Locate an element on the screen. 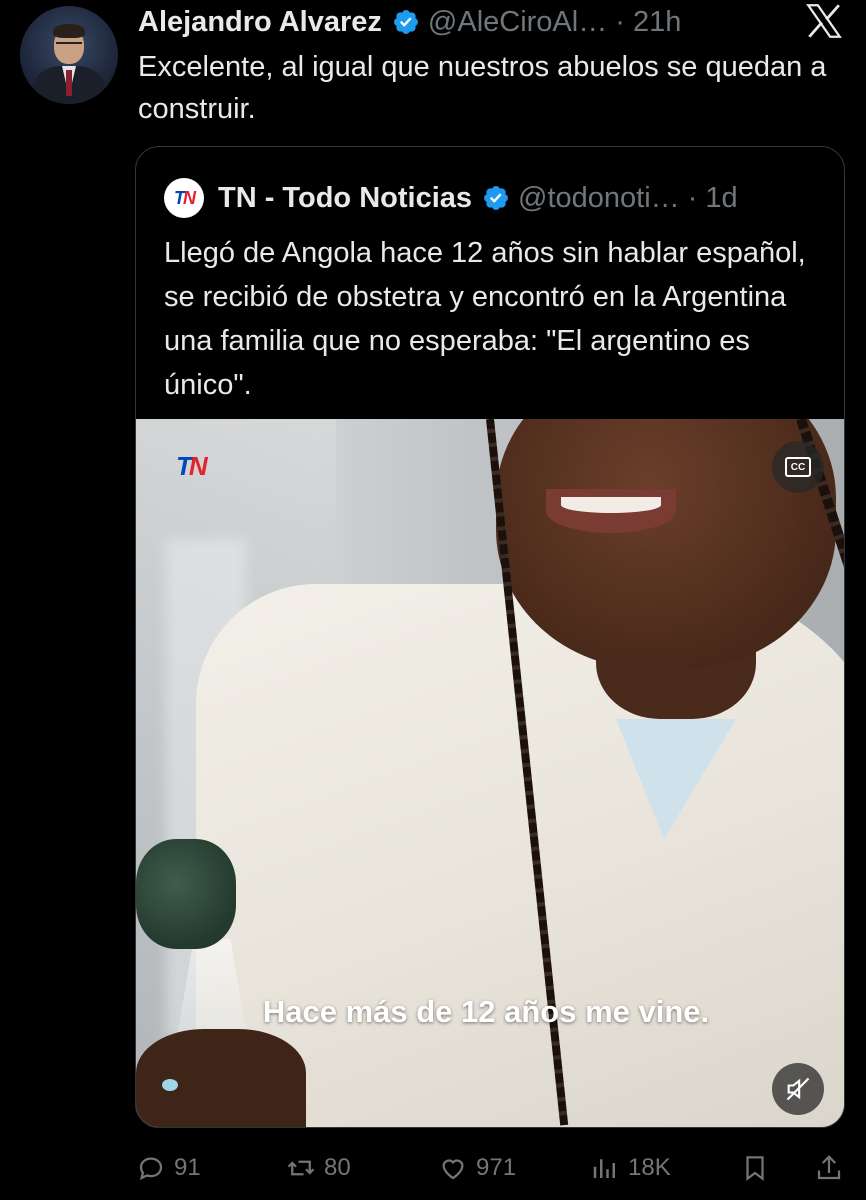  mute-button is located at coordinates (798, 1089).